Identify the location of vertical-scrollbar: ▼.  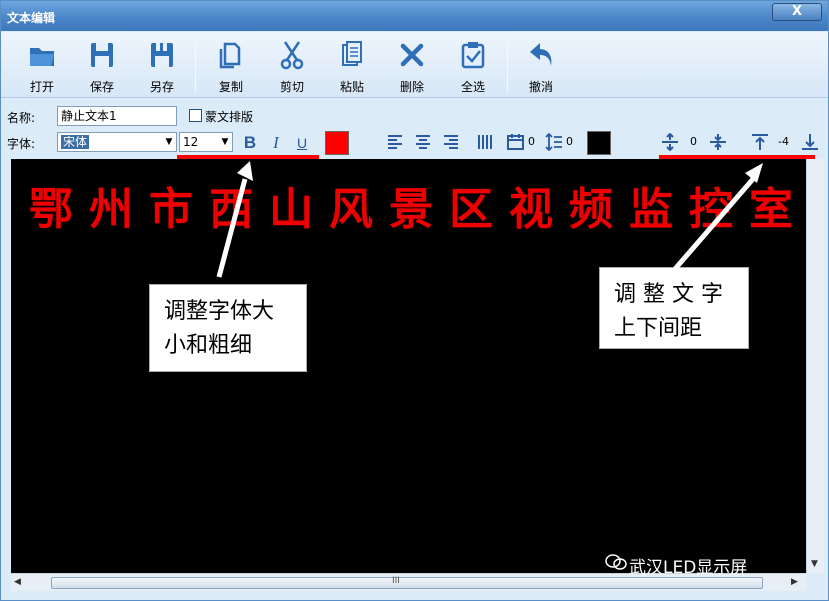
(815, 366).